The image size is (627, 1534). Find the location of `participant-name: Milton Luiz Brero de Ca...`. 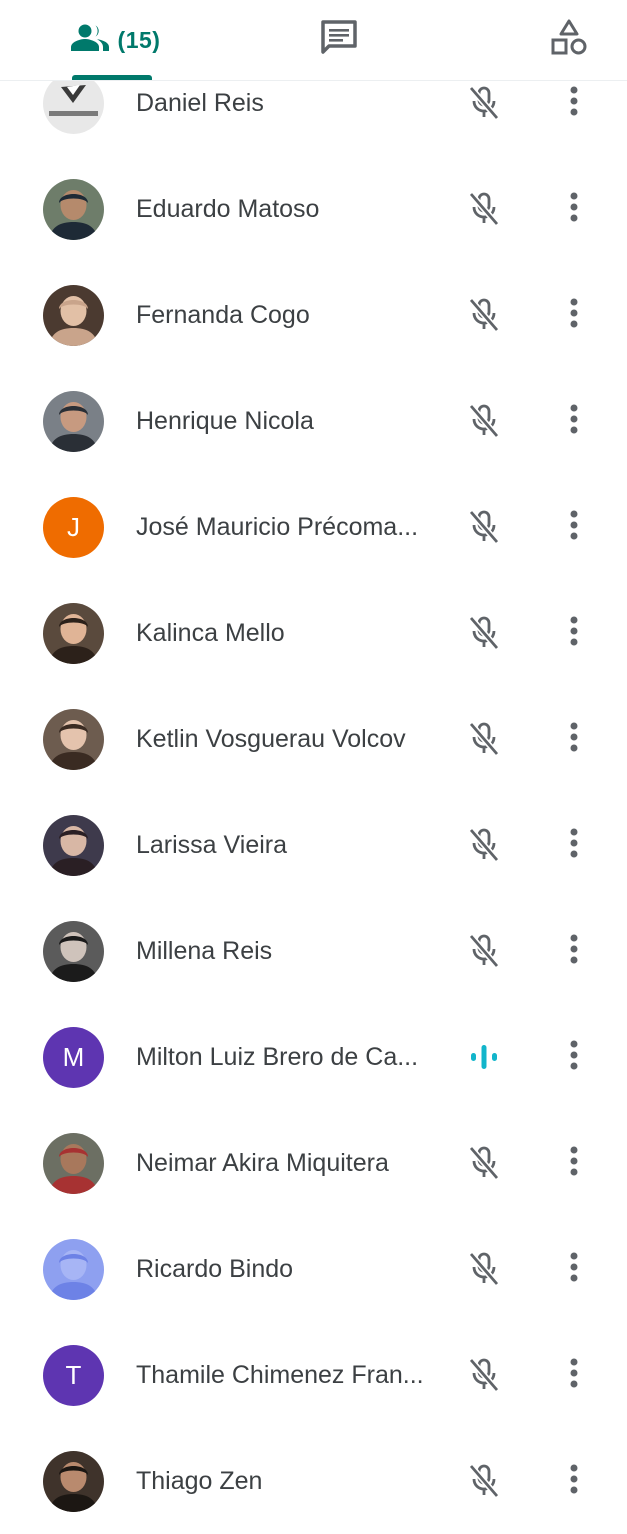

participant-name: Milton Luiz Brero de Ca... is located at coordinates (277, 1057).